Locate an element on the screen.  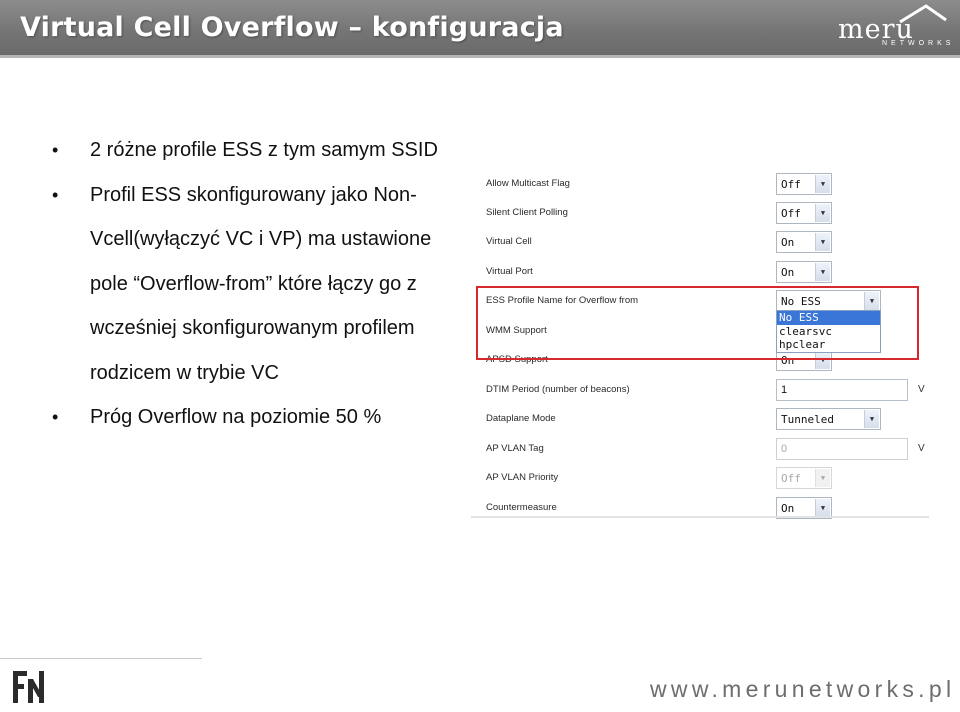
row-dataplane-mode: Dataplane Mode Tunneled ▼ is located at coordinates (700, 417).